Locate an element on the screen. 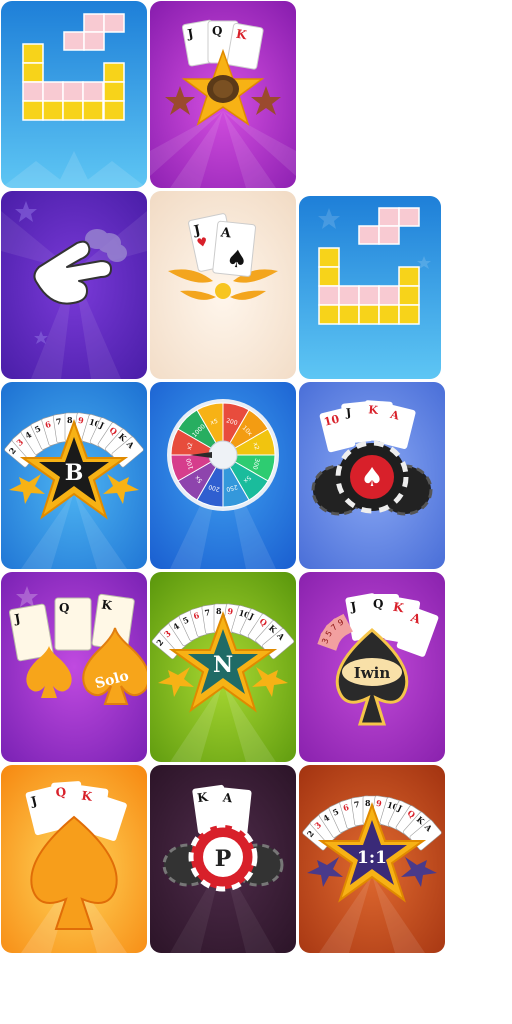  poker-chips-icon: 10 J K A ♠ is located at coordinates (372, 475).